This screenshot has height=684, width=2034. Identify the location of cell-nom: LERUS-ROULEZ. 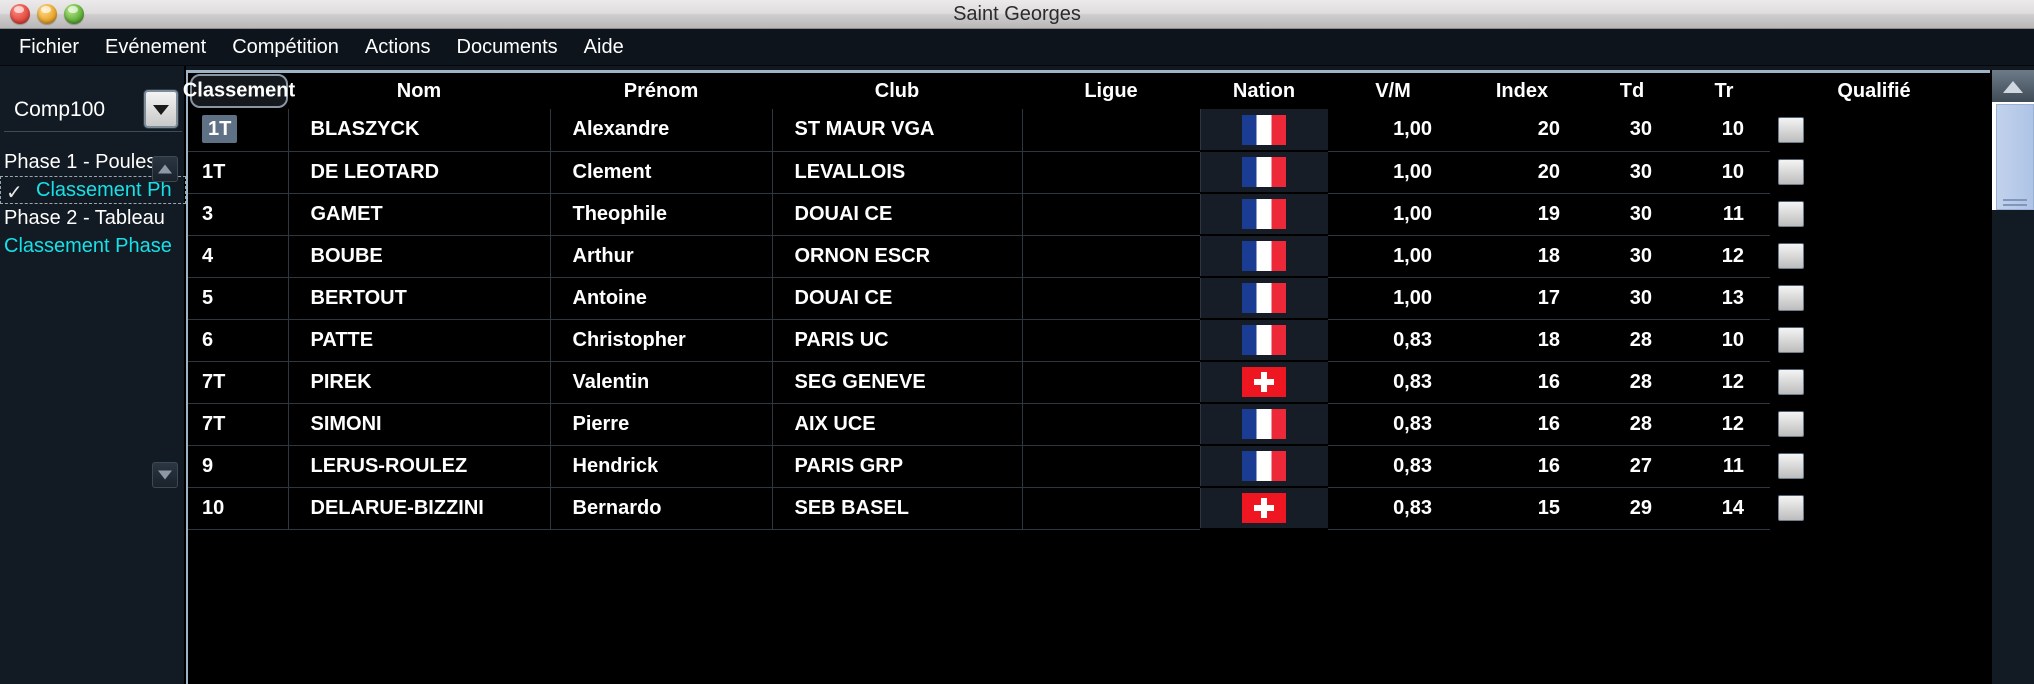
(419, 466).